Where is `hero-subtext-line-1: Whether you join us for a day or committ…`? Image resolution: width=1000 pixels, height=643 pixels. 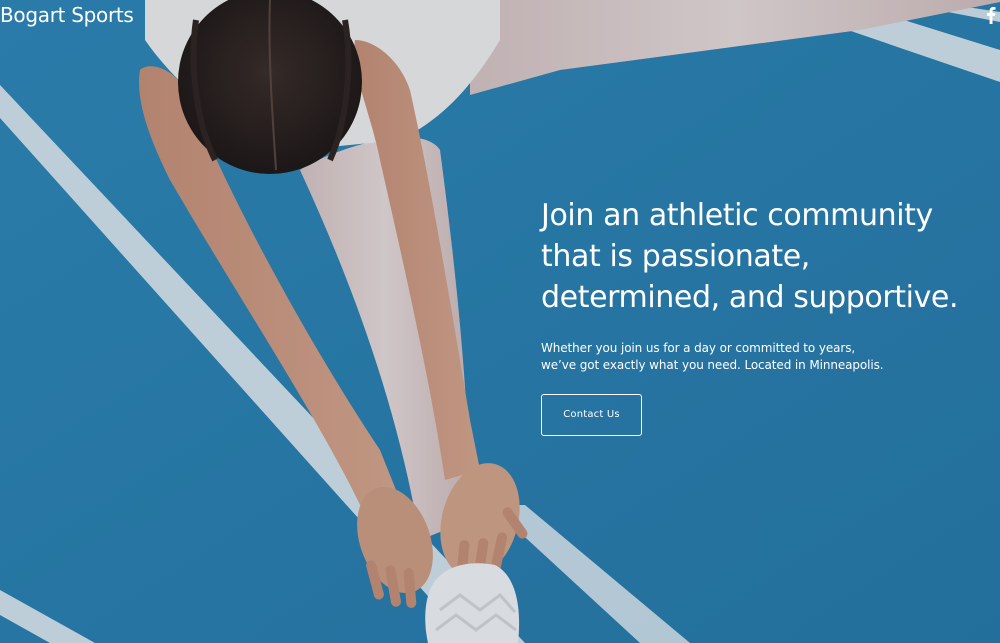 hero-subtext-line-1: Whether you join us for a day or committ… is located at coordinates (698, 348).